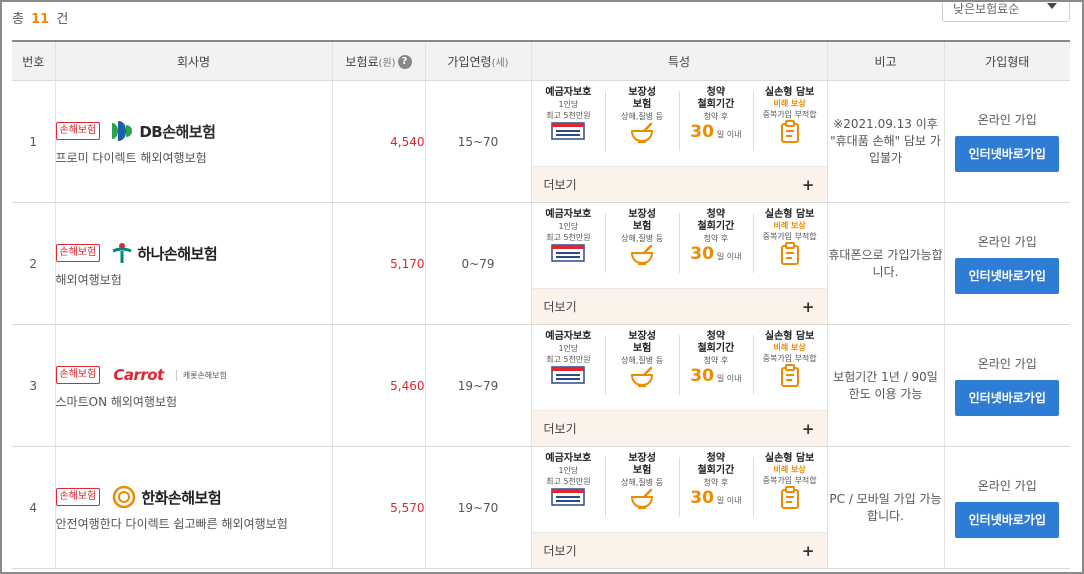 This screenshot has width=1084, height=574. Describe the element at coordinates (678, 60) in the screenshot. I see `col-features: 특성` at that location.